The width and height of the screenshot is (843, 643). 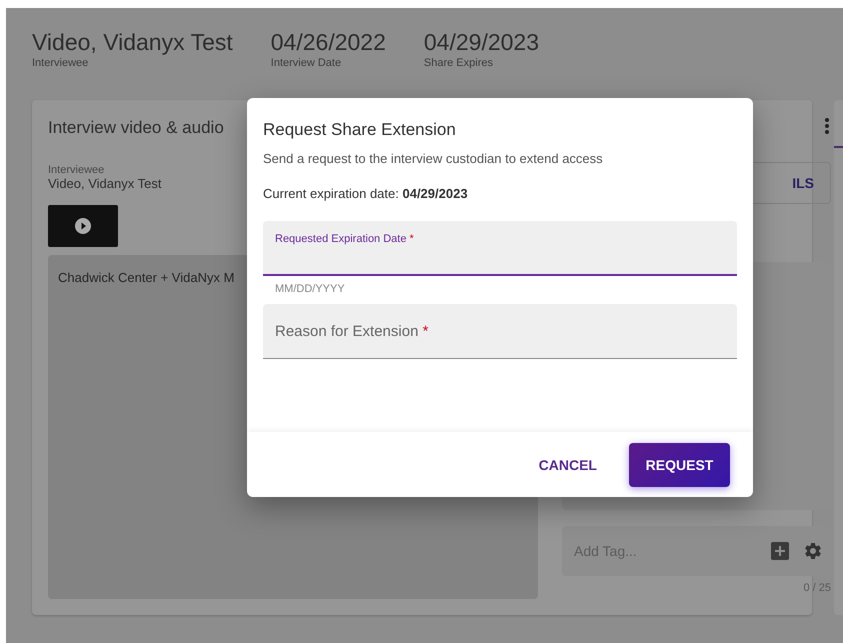 I want to click on play-icon, so click(x=83, y=226).